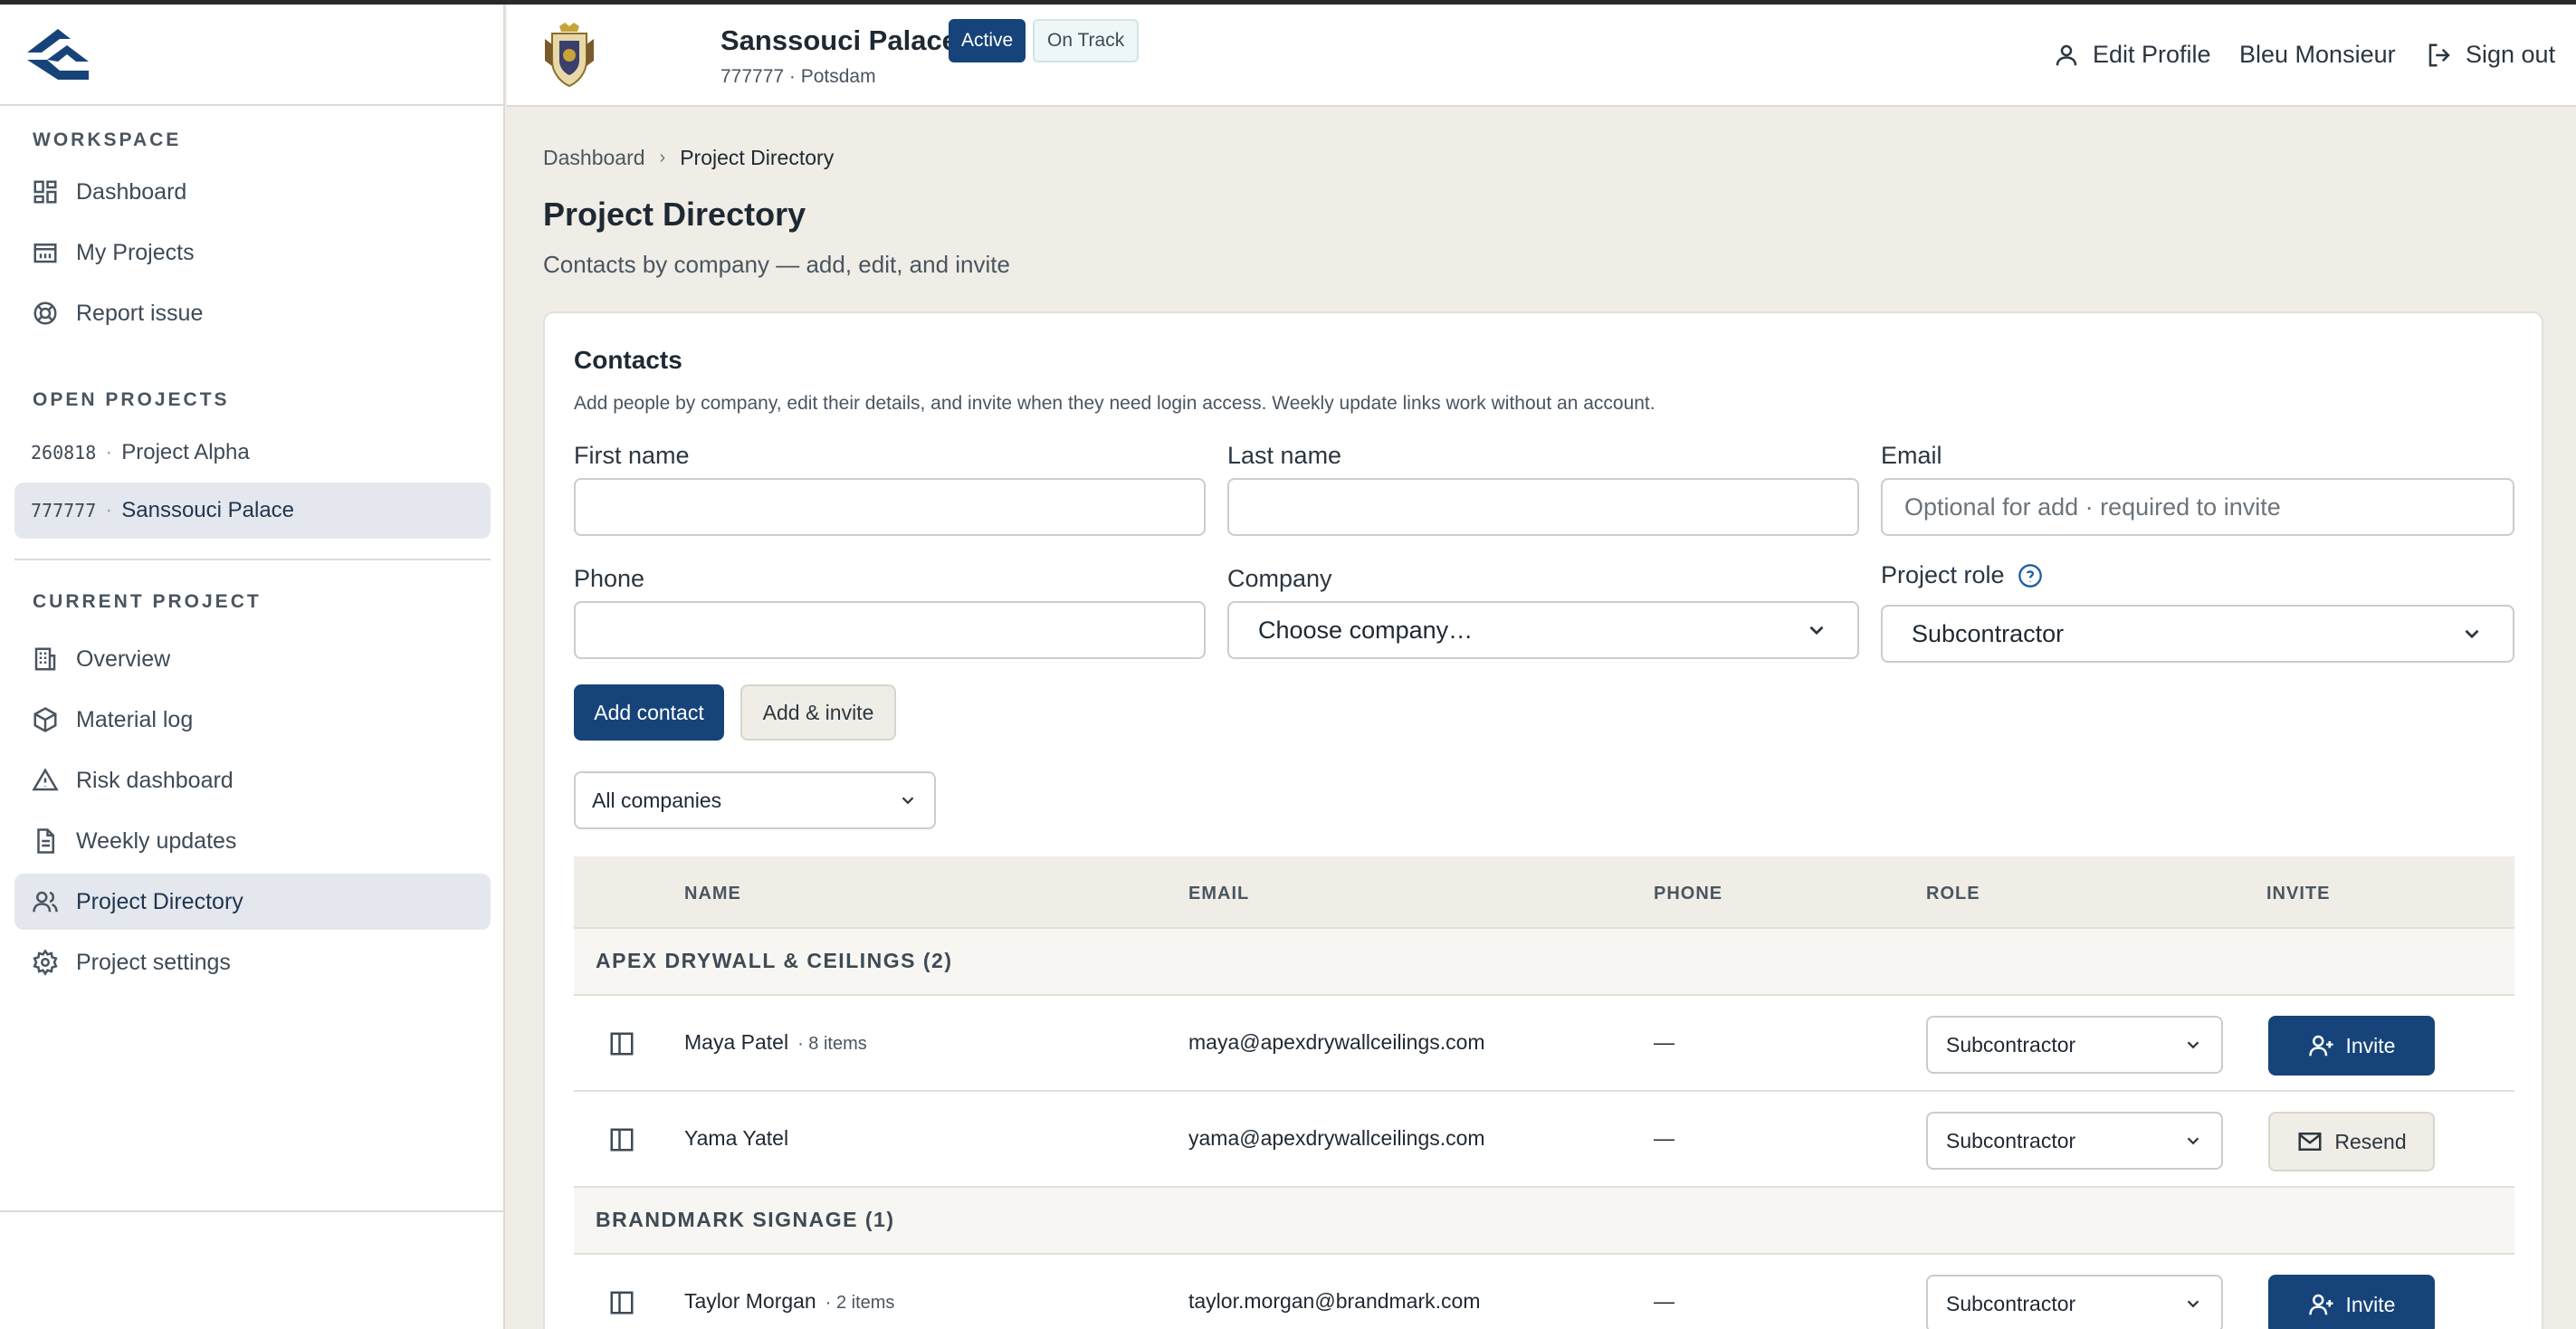 The image size is (2576, 1329). Describe the element at coordinates (798, 76) in the screenshot. I see `project-subtitle: 777777 · Potsdam` at that location.